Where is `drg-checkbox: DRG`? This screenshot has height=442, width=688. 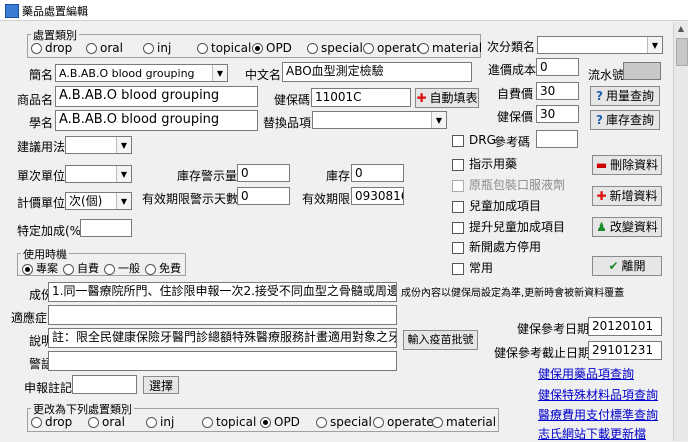 drg-checkbox: DRG is located at coordinates (474, 140).